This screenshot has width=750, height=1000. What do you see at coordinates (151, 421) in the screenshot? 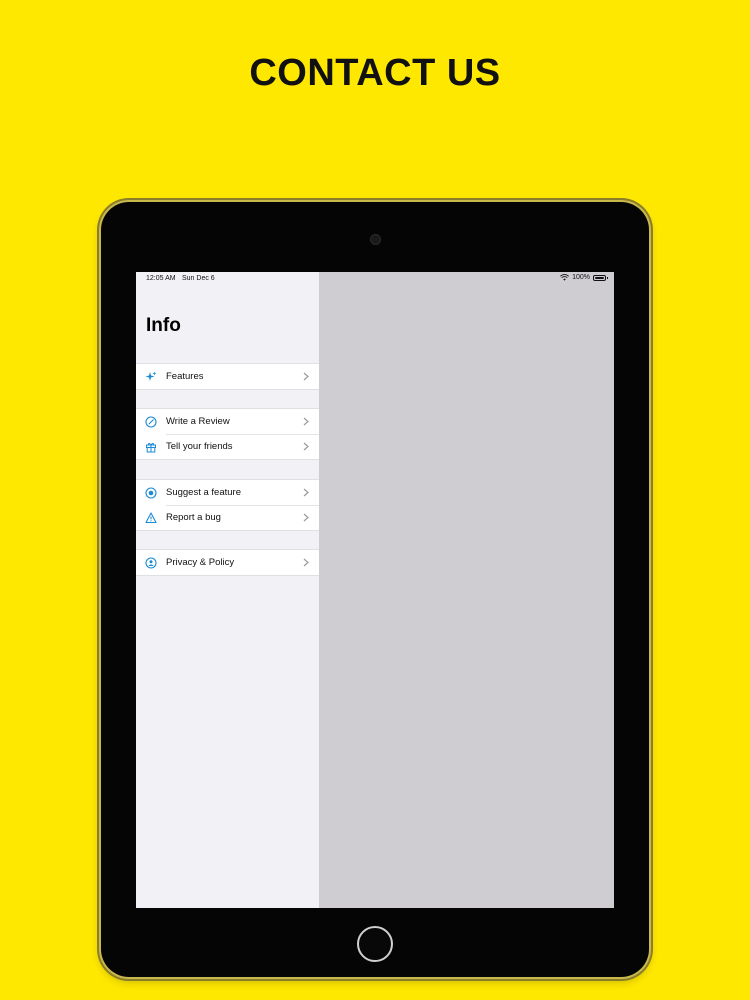
I see `pencil-circle-icon` at bounding box center [151, 421].